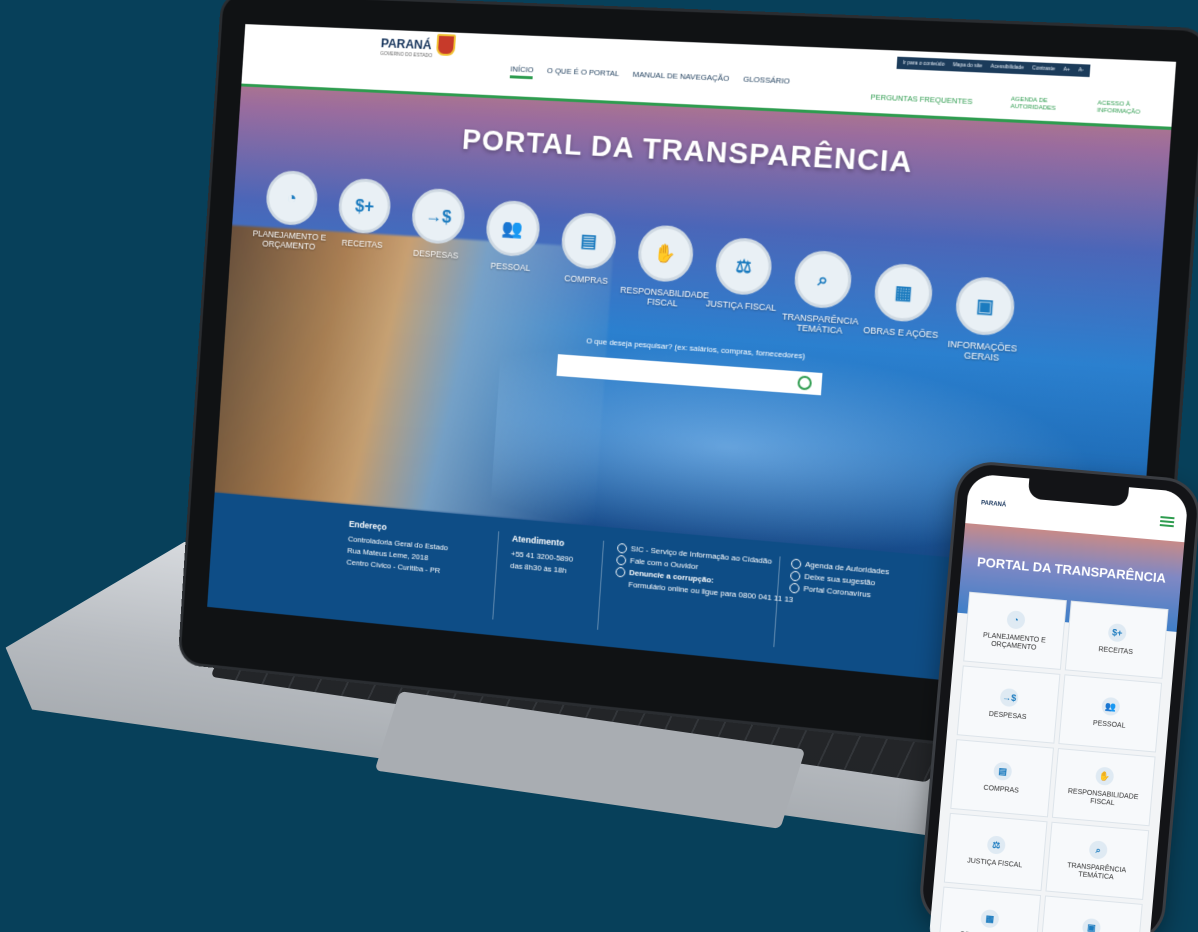 Image resolution: width=1198 pixels, height=932 pixels. I want to click on category-label: JUSTIÇA FISCAL, so click(741, 305).